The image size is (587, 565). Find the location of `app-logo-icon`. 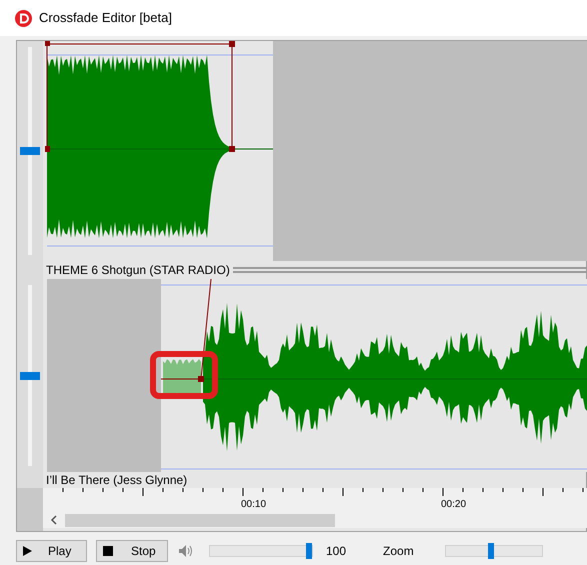

app-logo-icon is located at coordinates (23, 18).